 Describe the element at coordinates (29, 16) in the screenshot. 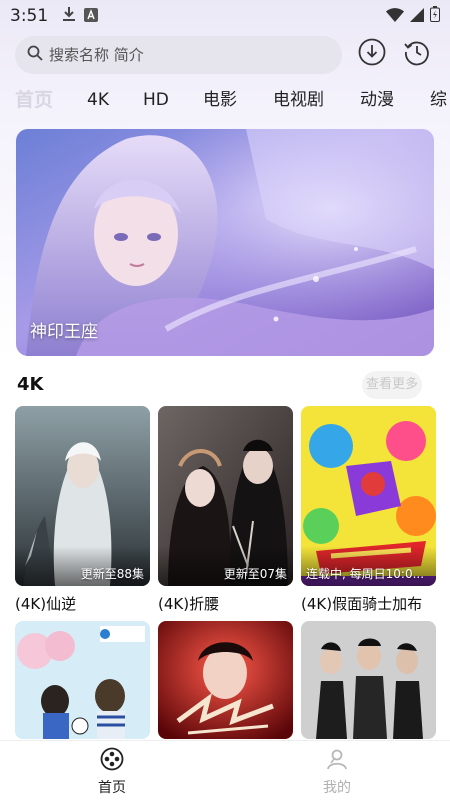

I see `status-time: 3:51` at that location.